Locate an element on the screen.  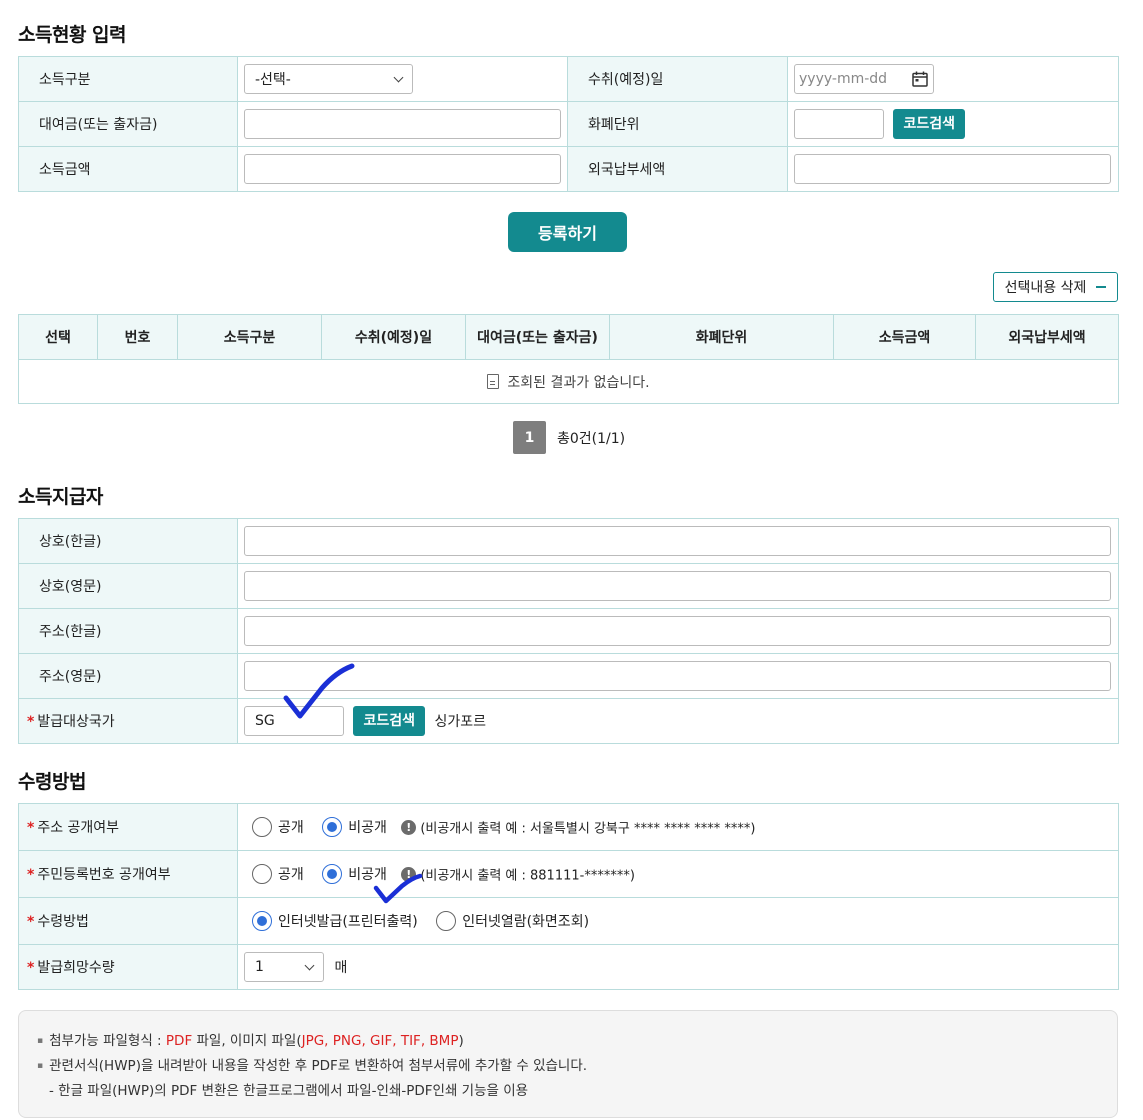
quantity-label-cell: * 발급희망수량 is located at coordinates (128, 967).